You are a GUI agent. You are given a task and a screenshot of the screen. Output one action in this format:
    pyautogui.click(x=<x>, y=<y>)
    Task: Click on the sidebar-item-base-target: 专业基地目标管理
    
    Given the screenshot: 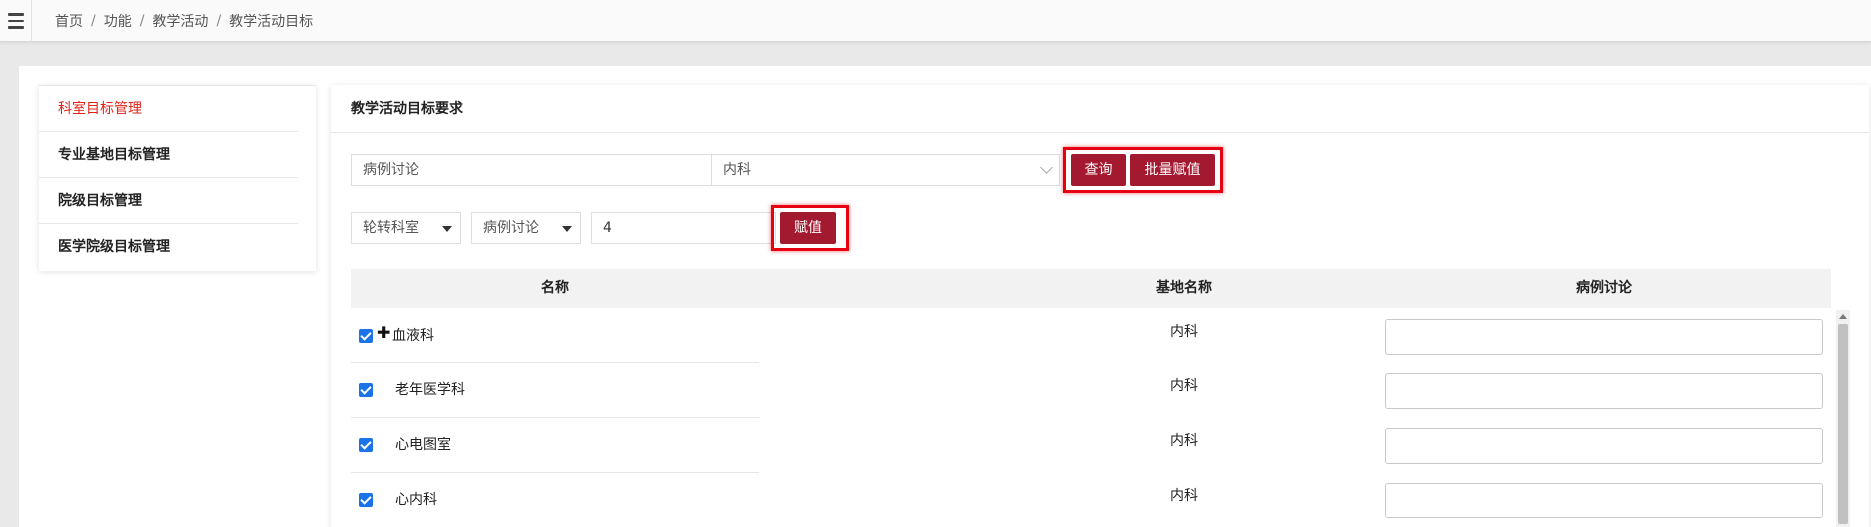 What is the action you would take?
    pyautogui.click(x=168, y=155)
    